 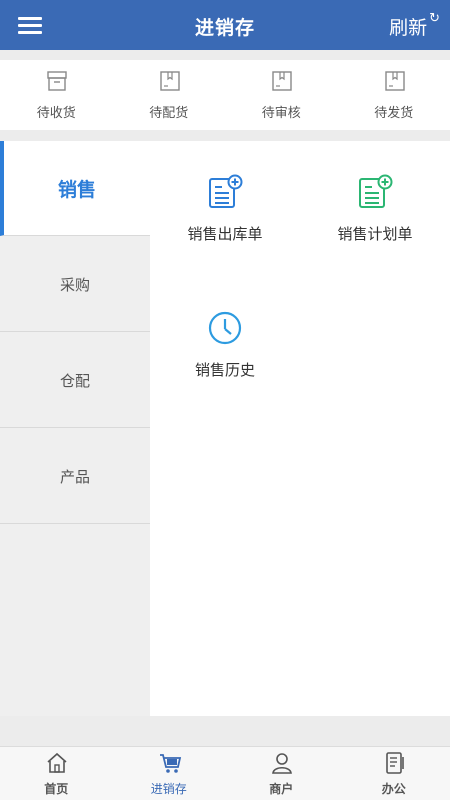 I want to click on refresh-icon: ↻, so click(x=434, y=18).